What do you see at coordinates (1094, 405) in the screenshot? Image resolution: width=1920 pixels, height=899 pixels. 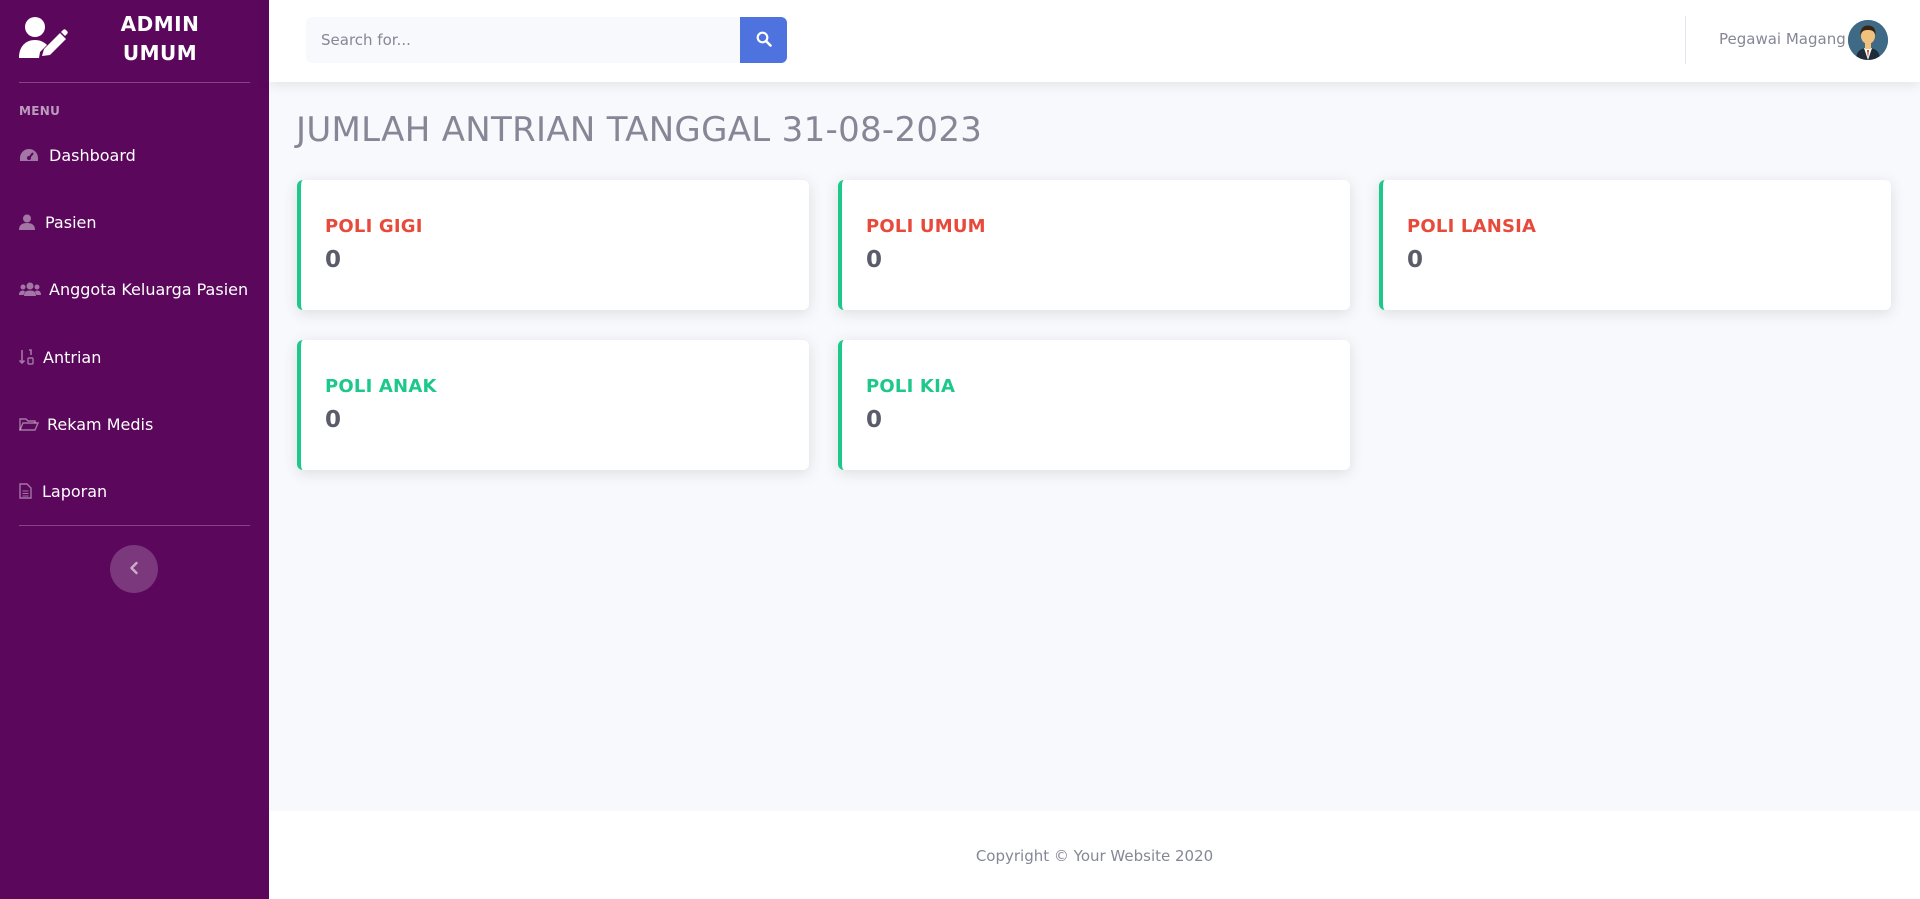 I see `queue-card-poli-kia: POLI KIA 0` at bounding box center [1094, 405].